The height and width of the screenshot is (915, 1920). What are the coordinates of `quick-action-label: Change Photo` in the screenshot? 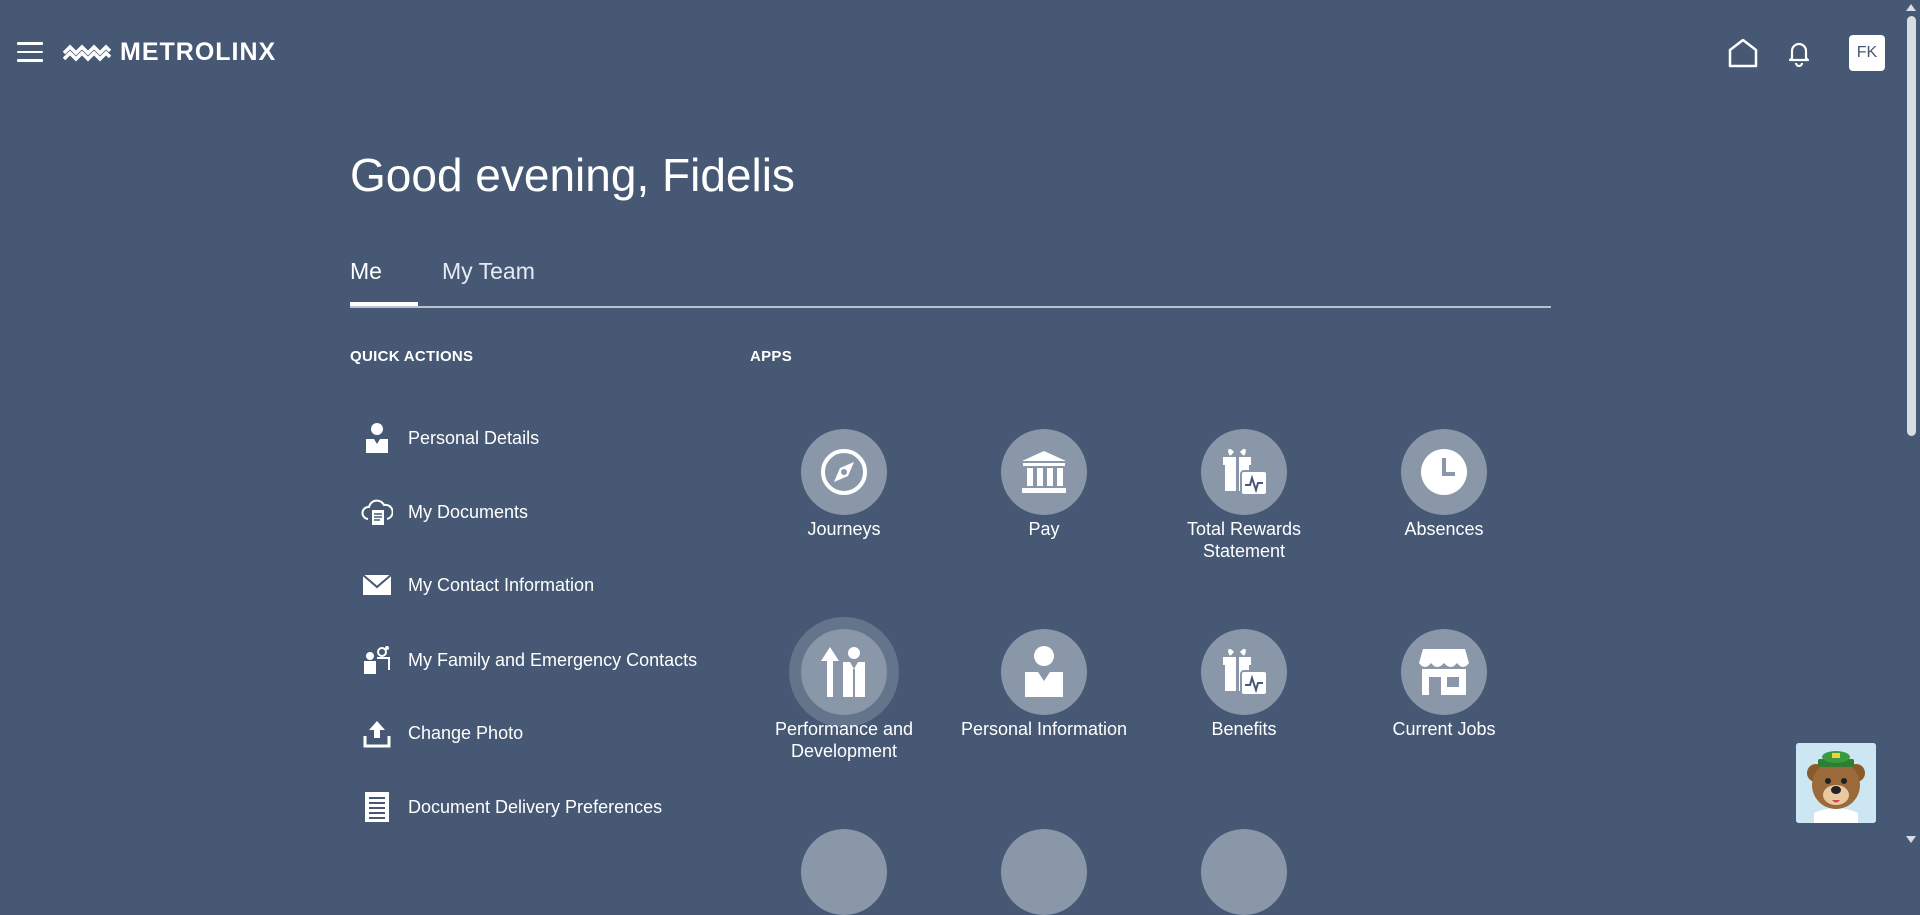 It's located at (466, 732).